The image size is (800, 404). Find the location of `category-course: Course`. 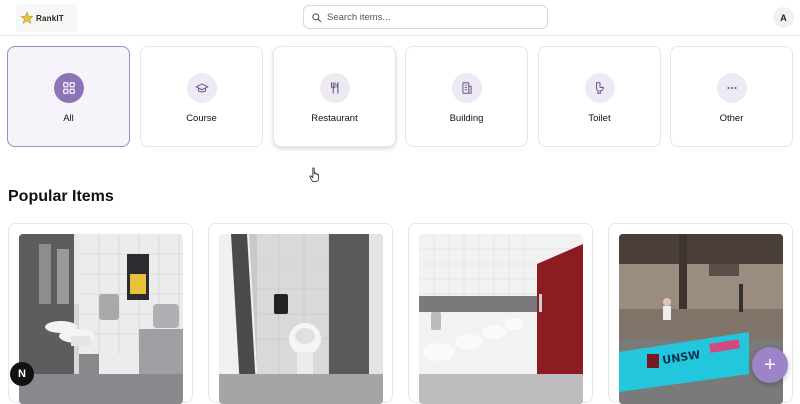

category-course: Course is located at coordinates (201, 96).